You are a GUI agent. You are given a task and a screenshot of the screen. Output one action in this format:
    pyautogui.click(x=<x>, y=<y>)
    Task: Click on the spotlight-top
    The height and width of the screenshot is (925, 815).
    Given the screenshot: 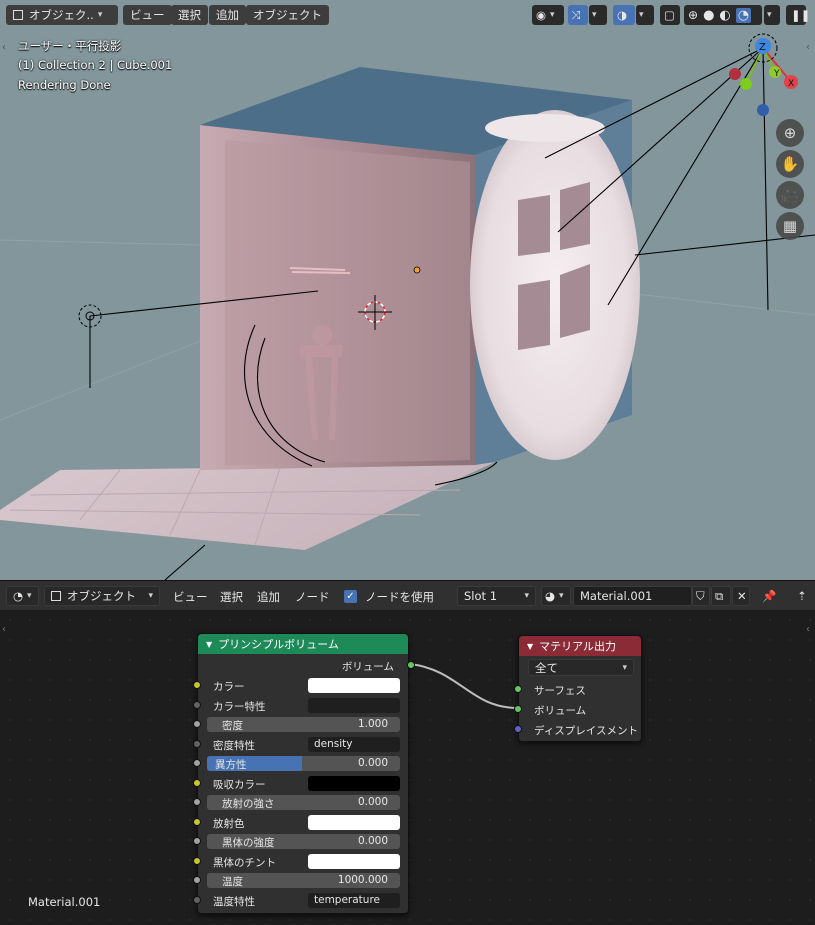 What is the action you would take?
    pyautogui.click(x=545, y=128)
    